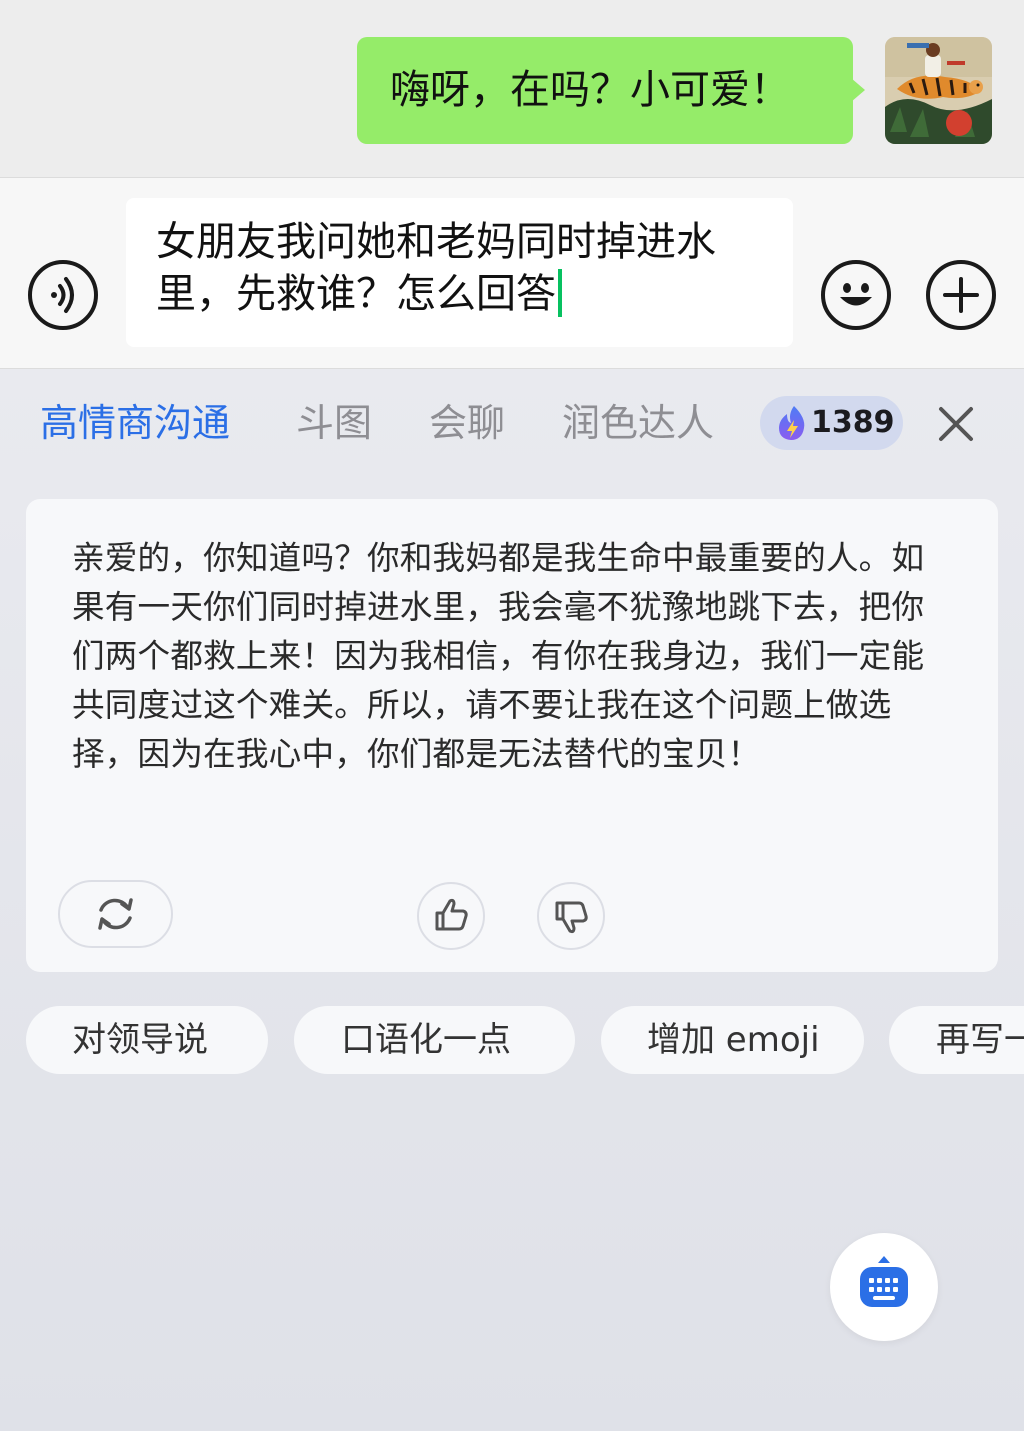 Image resolution: width=1024 pixels, height=1431 pixels. I want to click on tab-polish: 润色达人, so click(638, 423).